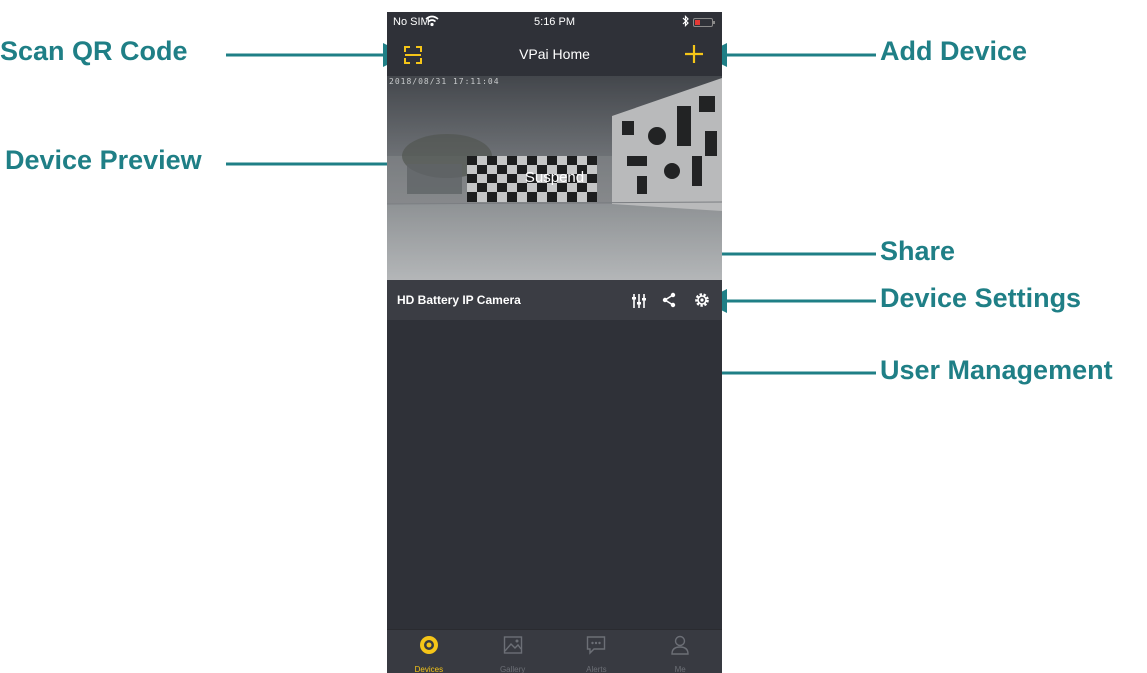  I want to click on bluetooth-icon, so click(685, 21).